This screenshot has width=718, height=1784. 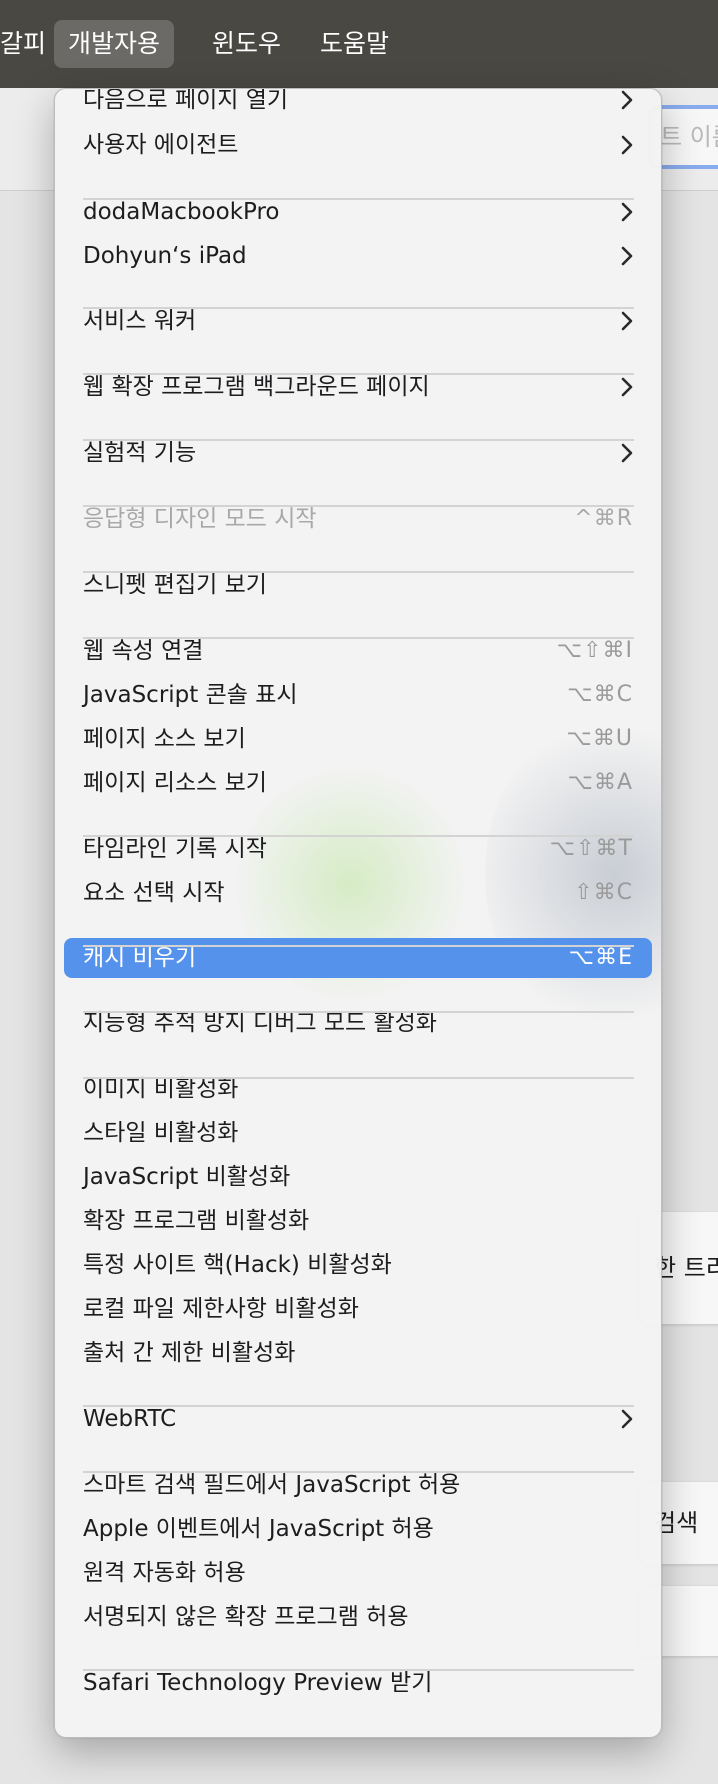 What do you see at coordinates (358, 695) in the screenshot?
I see `menu-item: JavaScript 콘솔 표시 ⌥⌘C` at bounding box center [358, 695].